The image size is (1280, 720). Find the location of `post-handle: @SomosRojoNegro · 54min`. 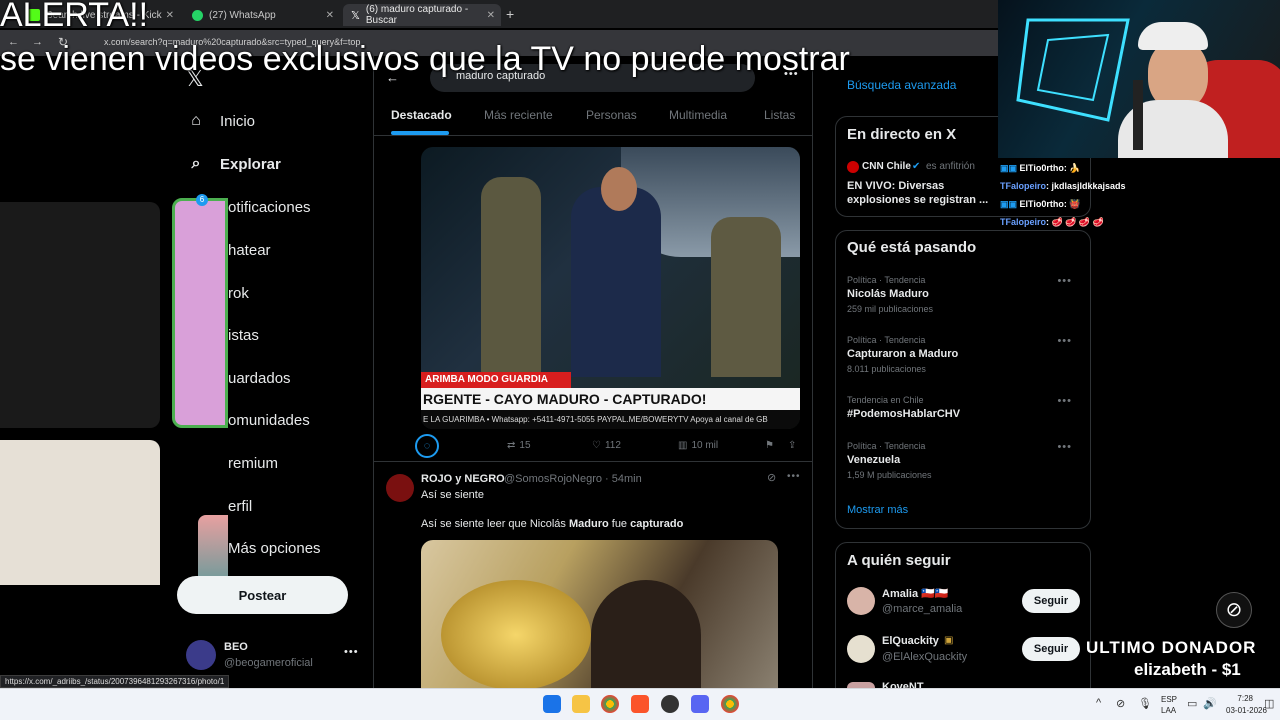

post-handle: @SomosRojoNegro · 54min is located at coordinates (573, 479).